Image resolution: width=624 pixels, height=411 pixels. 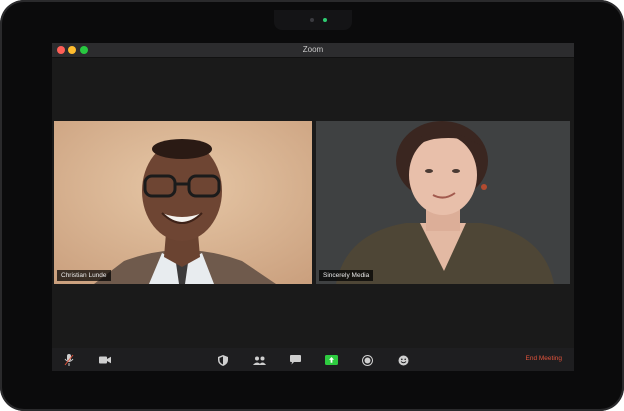 I want to click on camera-notch, so click(x=313, y=20).